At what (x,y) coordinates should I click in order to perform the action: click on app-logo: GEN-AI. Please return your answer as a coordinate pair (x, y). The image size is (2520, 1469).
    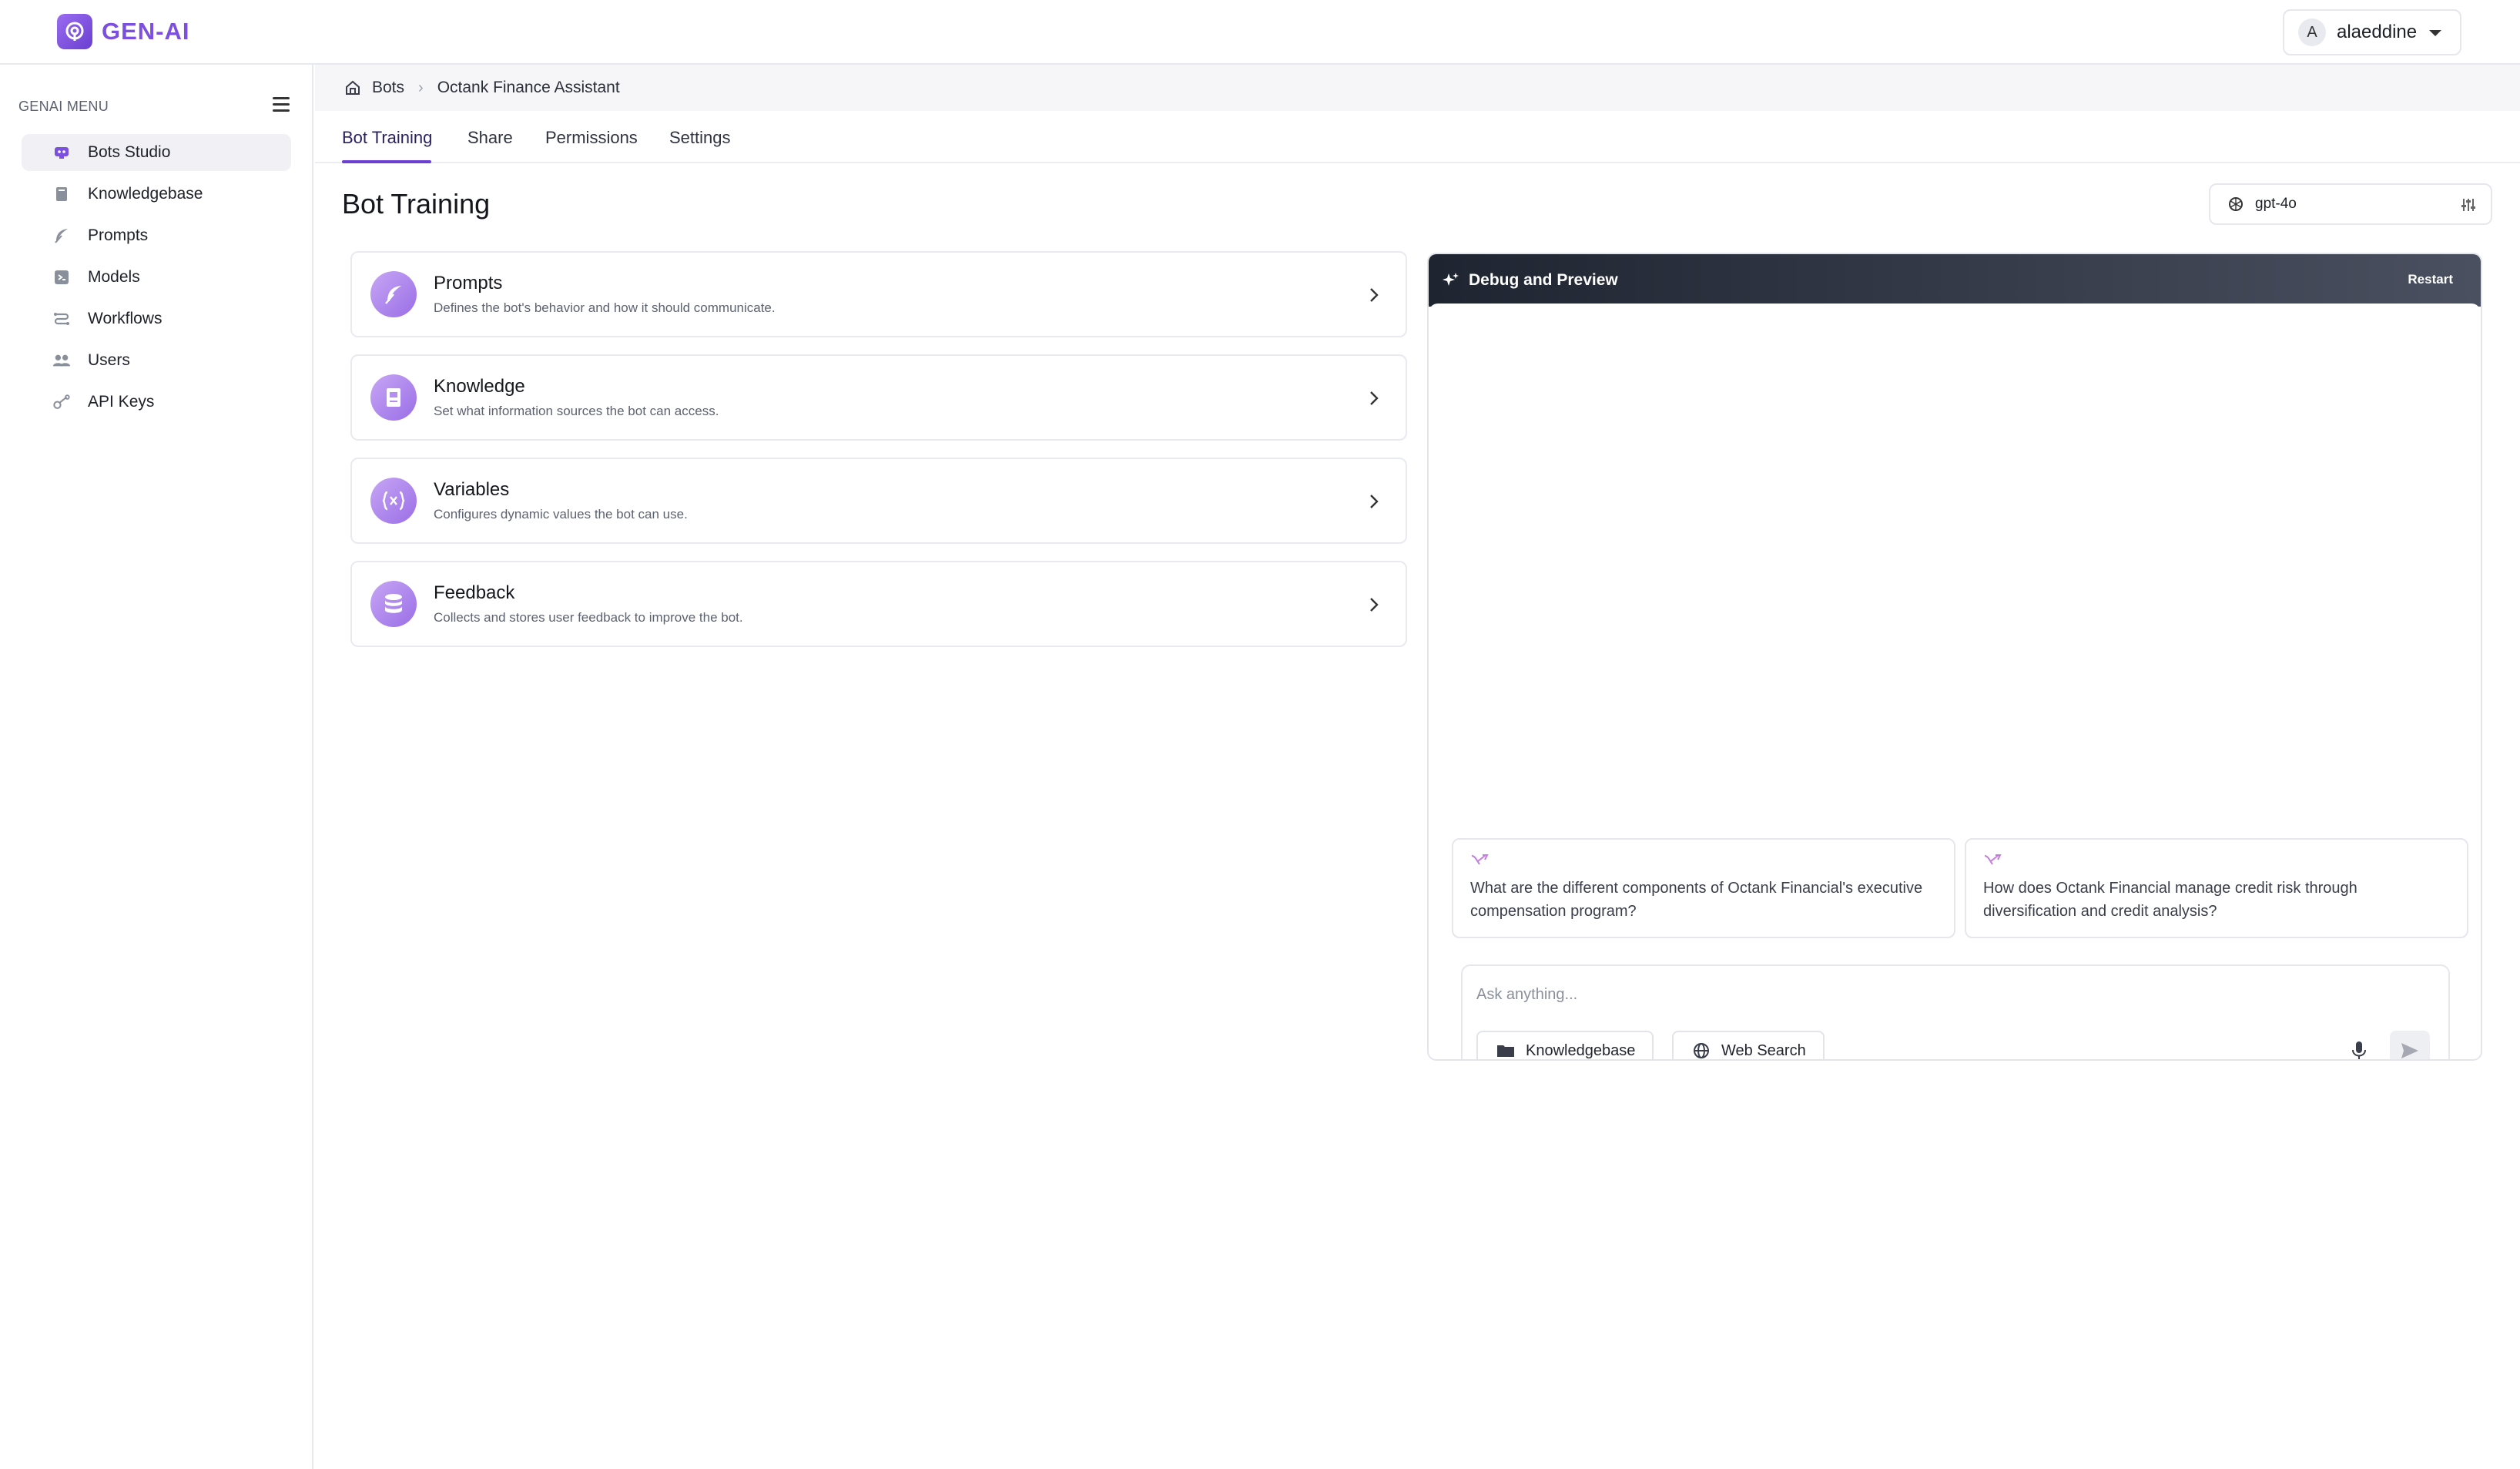
    Looking at the image, I should click on (123, 32).